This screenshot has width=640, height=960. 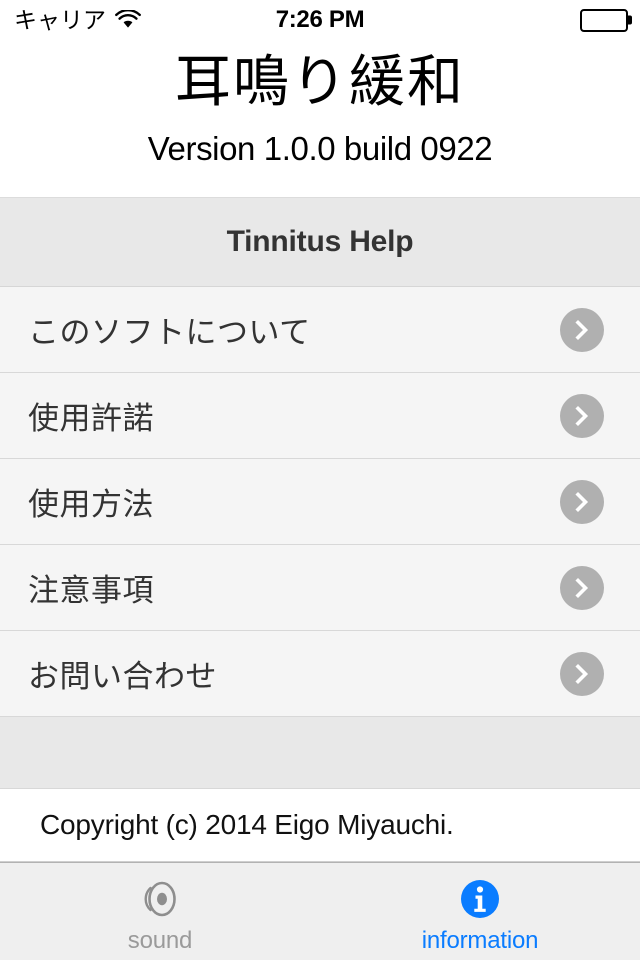 What do you see at coordinates (91, 504) in the screenshot?
I see `list-item-label: 使用方法` at bounding box center [91, 504].